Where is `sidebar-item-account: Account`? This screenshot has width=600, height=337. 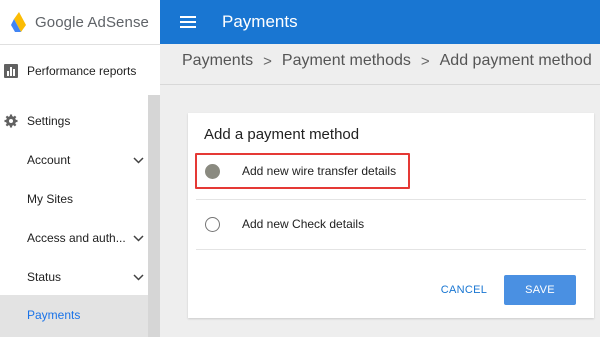
sidebar-item-account: Account is located at coordinates (87, 160).